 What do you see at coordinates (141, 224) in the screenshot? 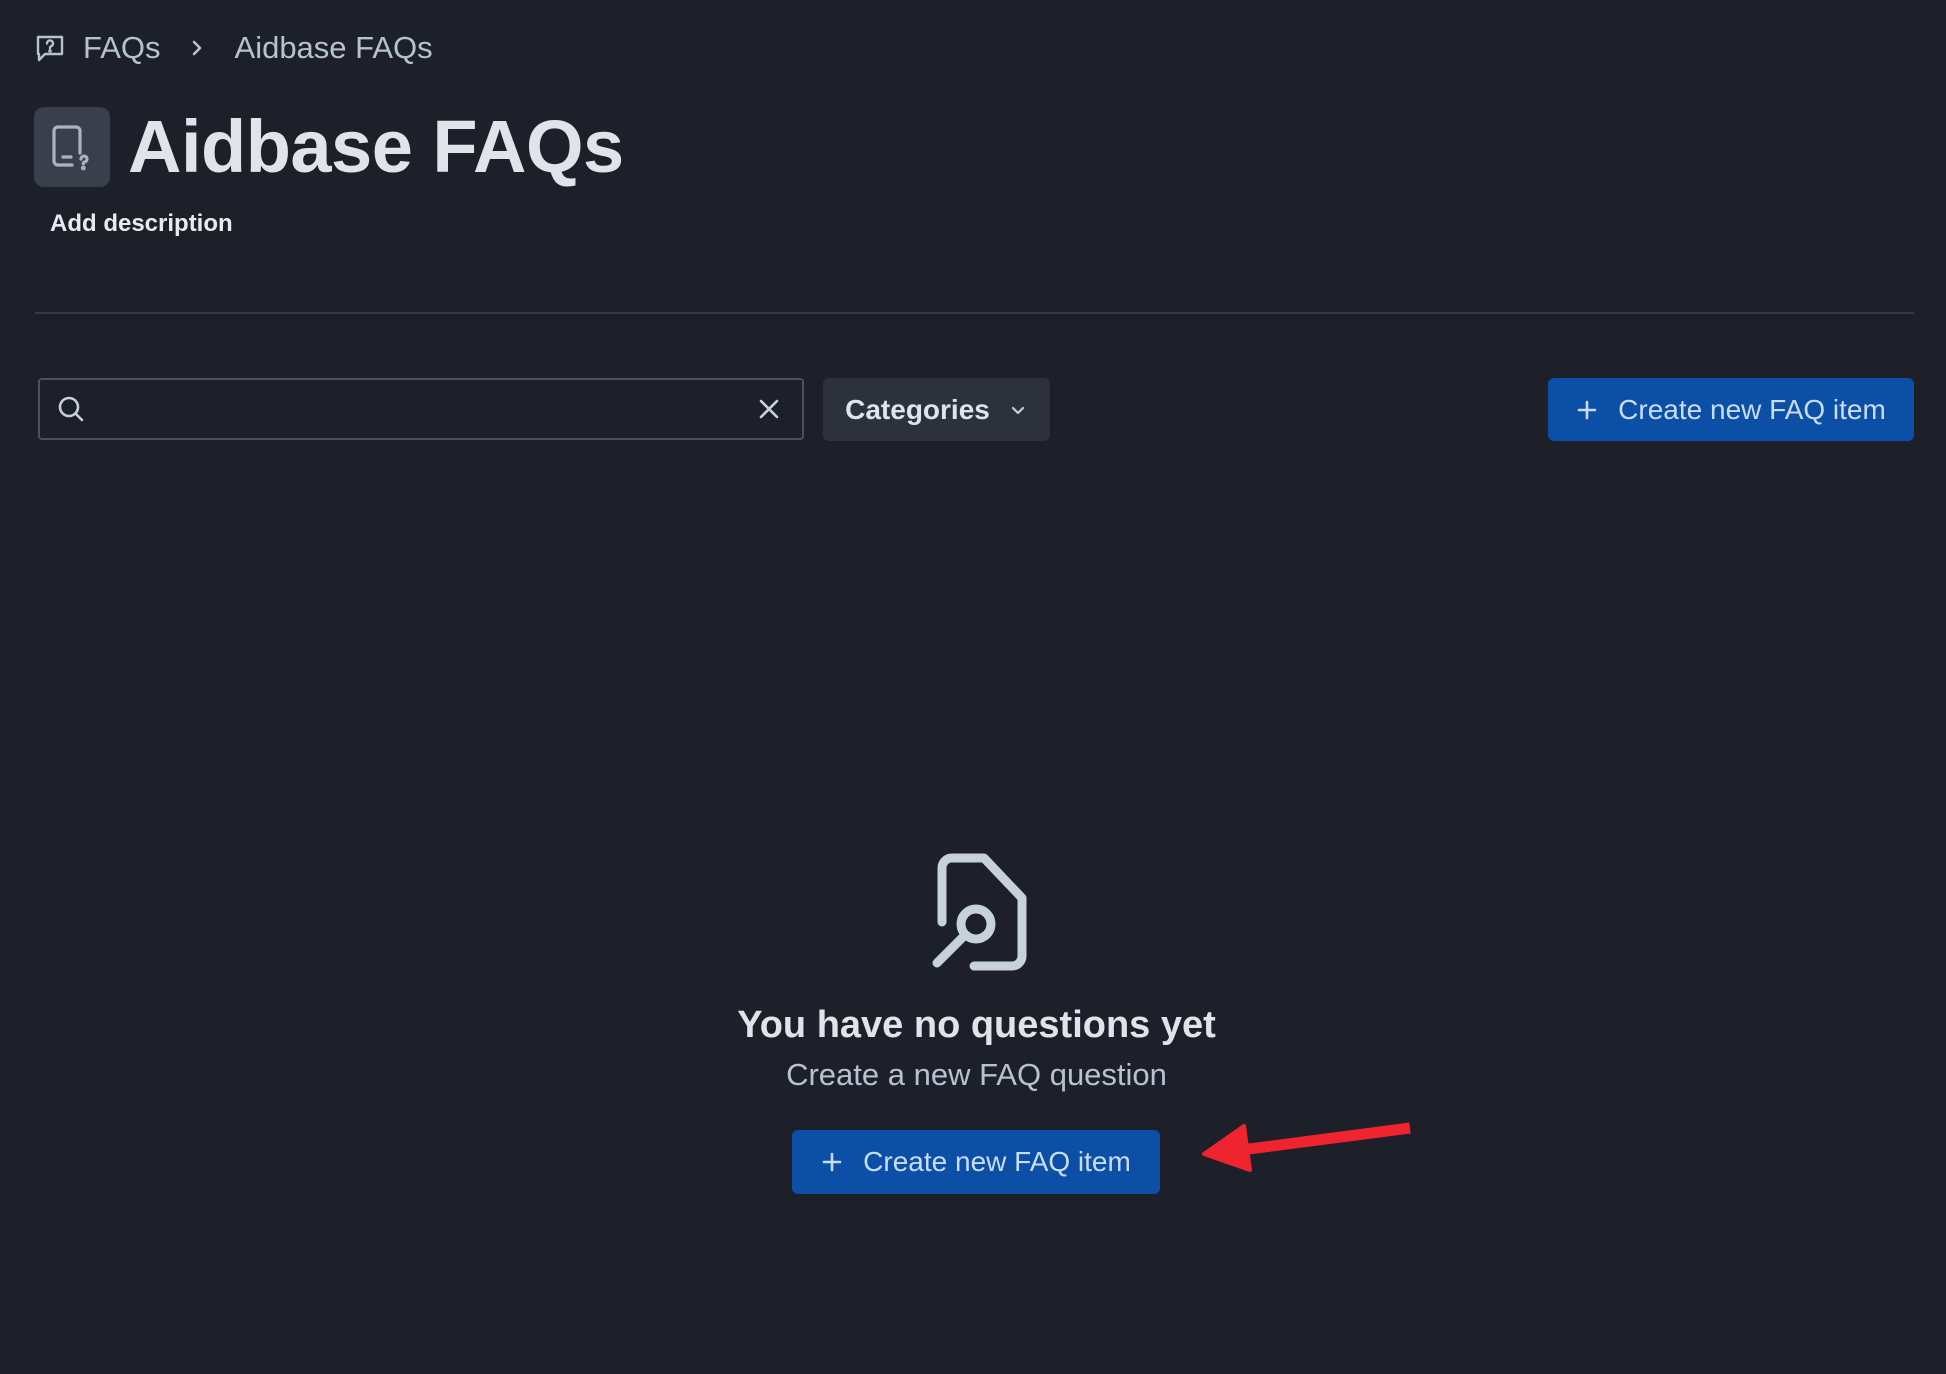
I see `add-description-link: Add description` at bounding box center [141, 224].